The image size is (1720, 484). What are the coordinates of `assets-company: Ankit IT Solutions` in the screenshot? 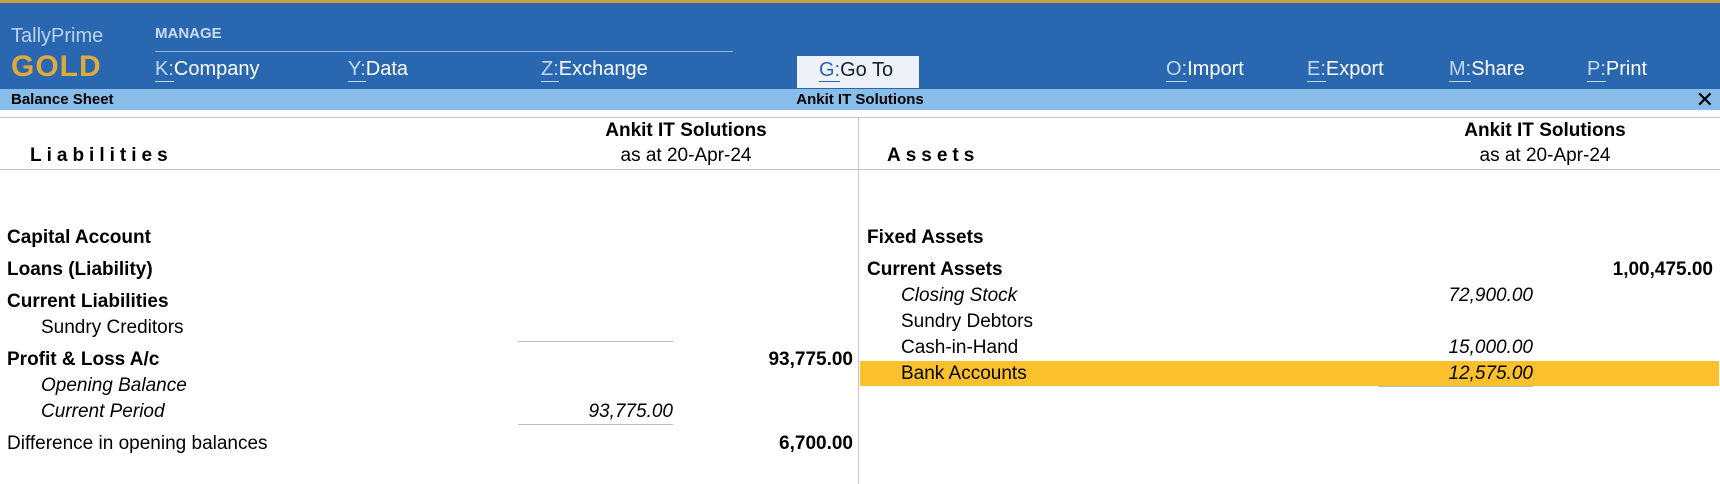 It's located at (1545, 130).